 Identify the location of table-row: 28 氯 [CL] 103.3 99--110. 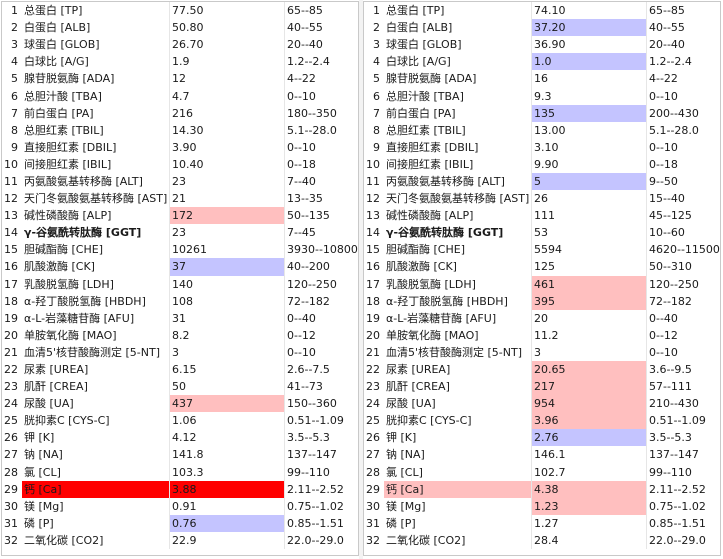
(180, 472).